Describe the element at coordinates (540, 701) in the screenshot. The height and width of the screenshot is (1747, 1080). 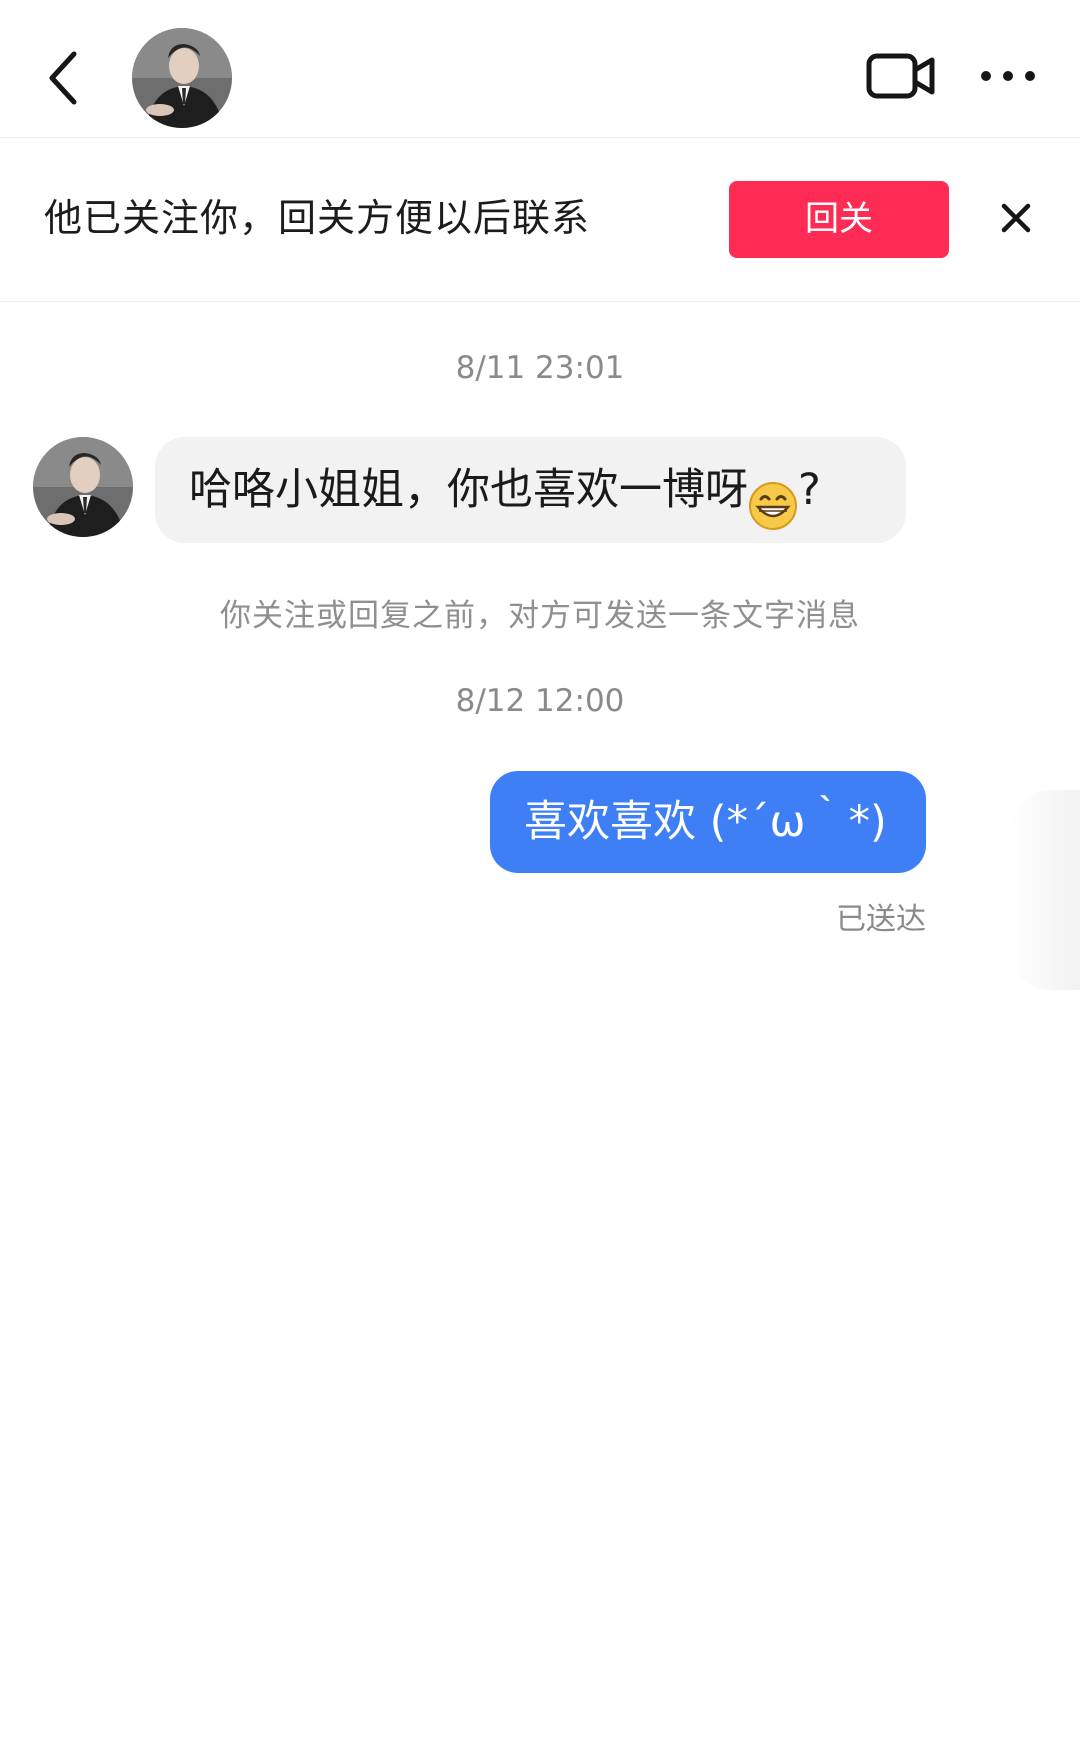
I see `message-timestamp: 8/12 12:00` at that location.